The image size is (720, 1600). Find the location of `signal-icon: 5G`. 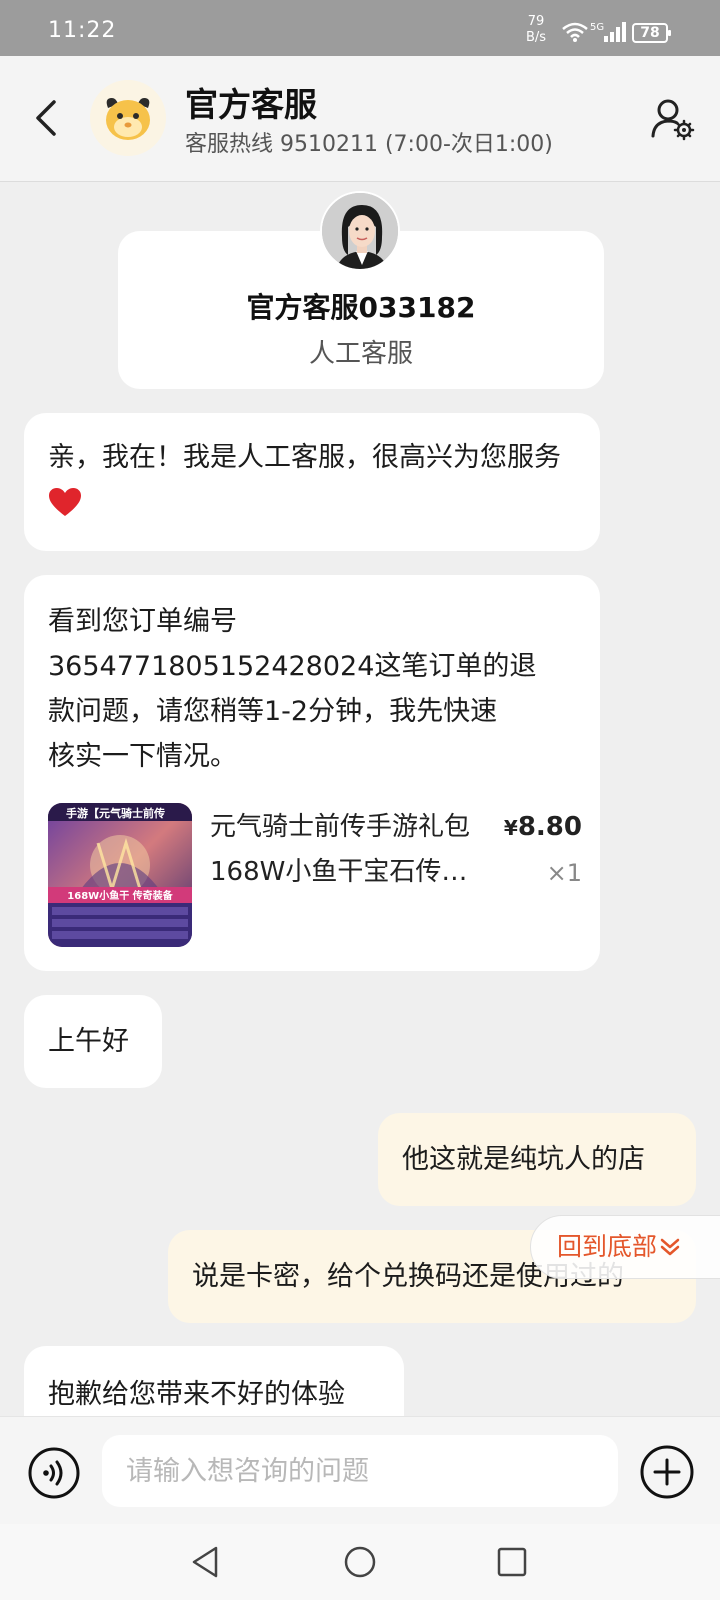

signal-icon: 5G is located at coordinates (608, 32).